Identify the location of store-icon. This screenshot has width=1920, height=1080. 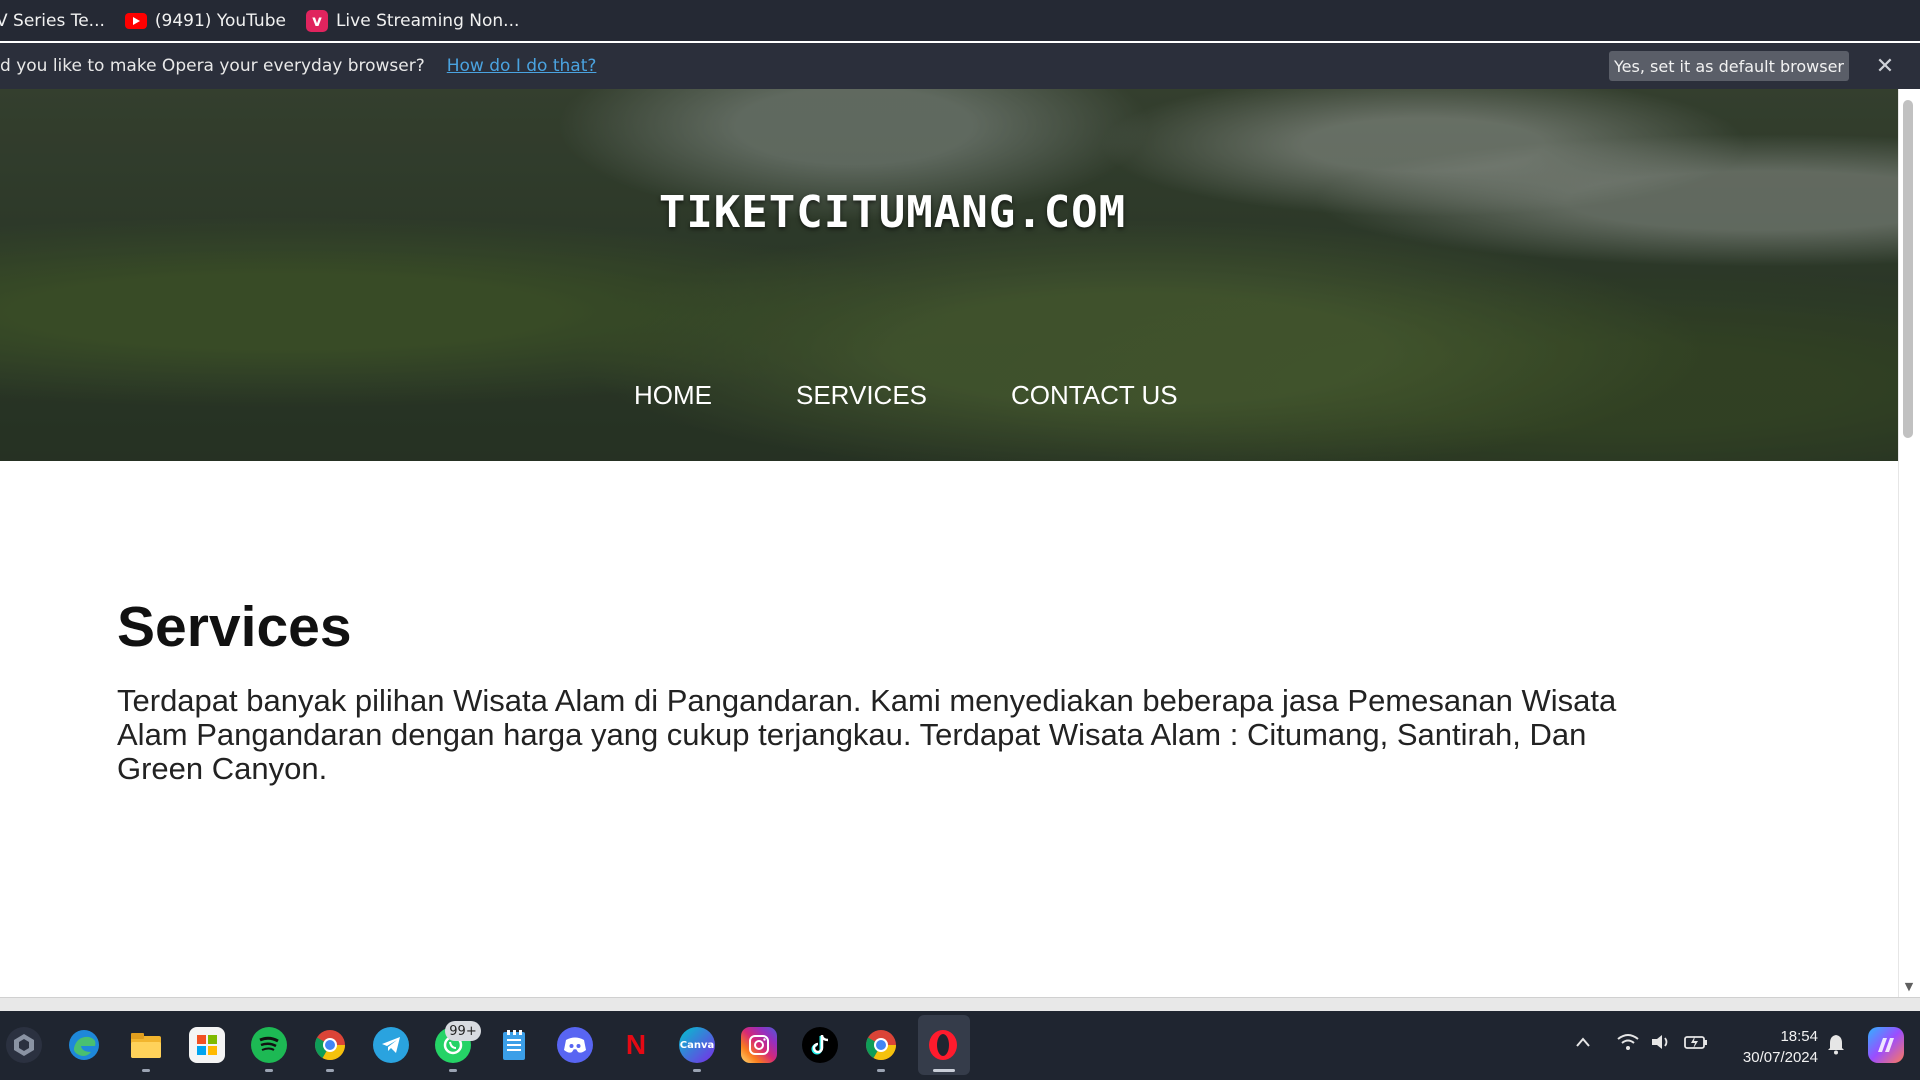
(207, 1045).